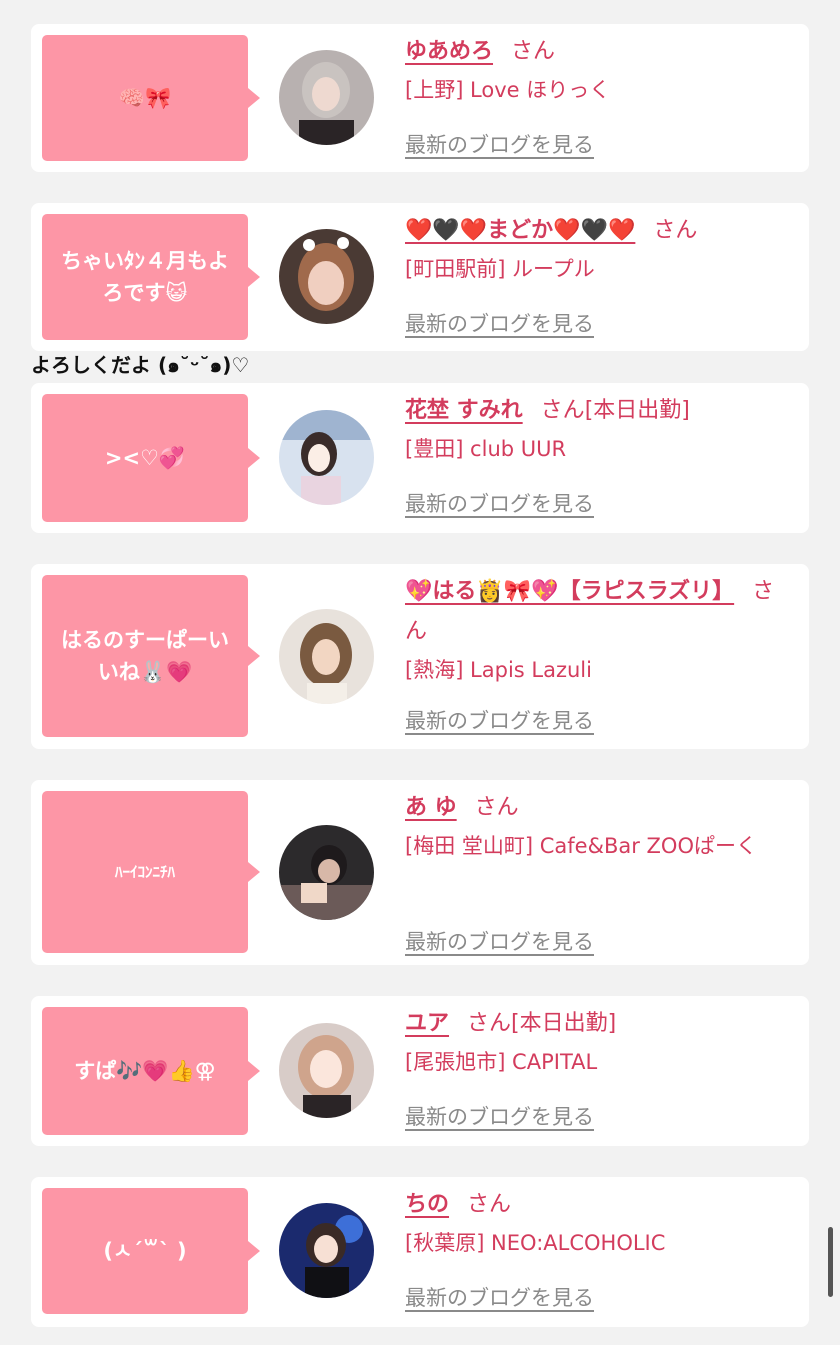 The height and width of the screenshot is (1345, 840). Describe the element at coordinates (581, 846) in the screenshot. I see `shop-name: [梅田 堂山町] Cafe&Bar ZOOぱーく` at that location.